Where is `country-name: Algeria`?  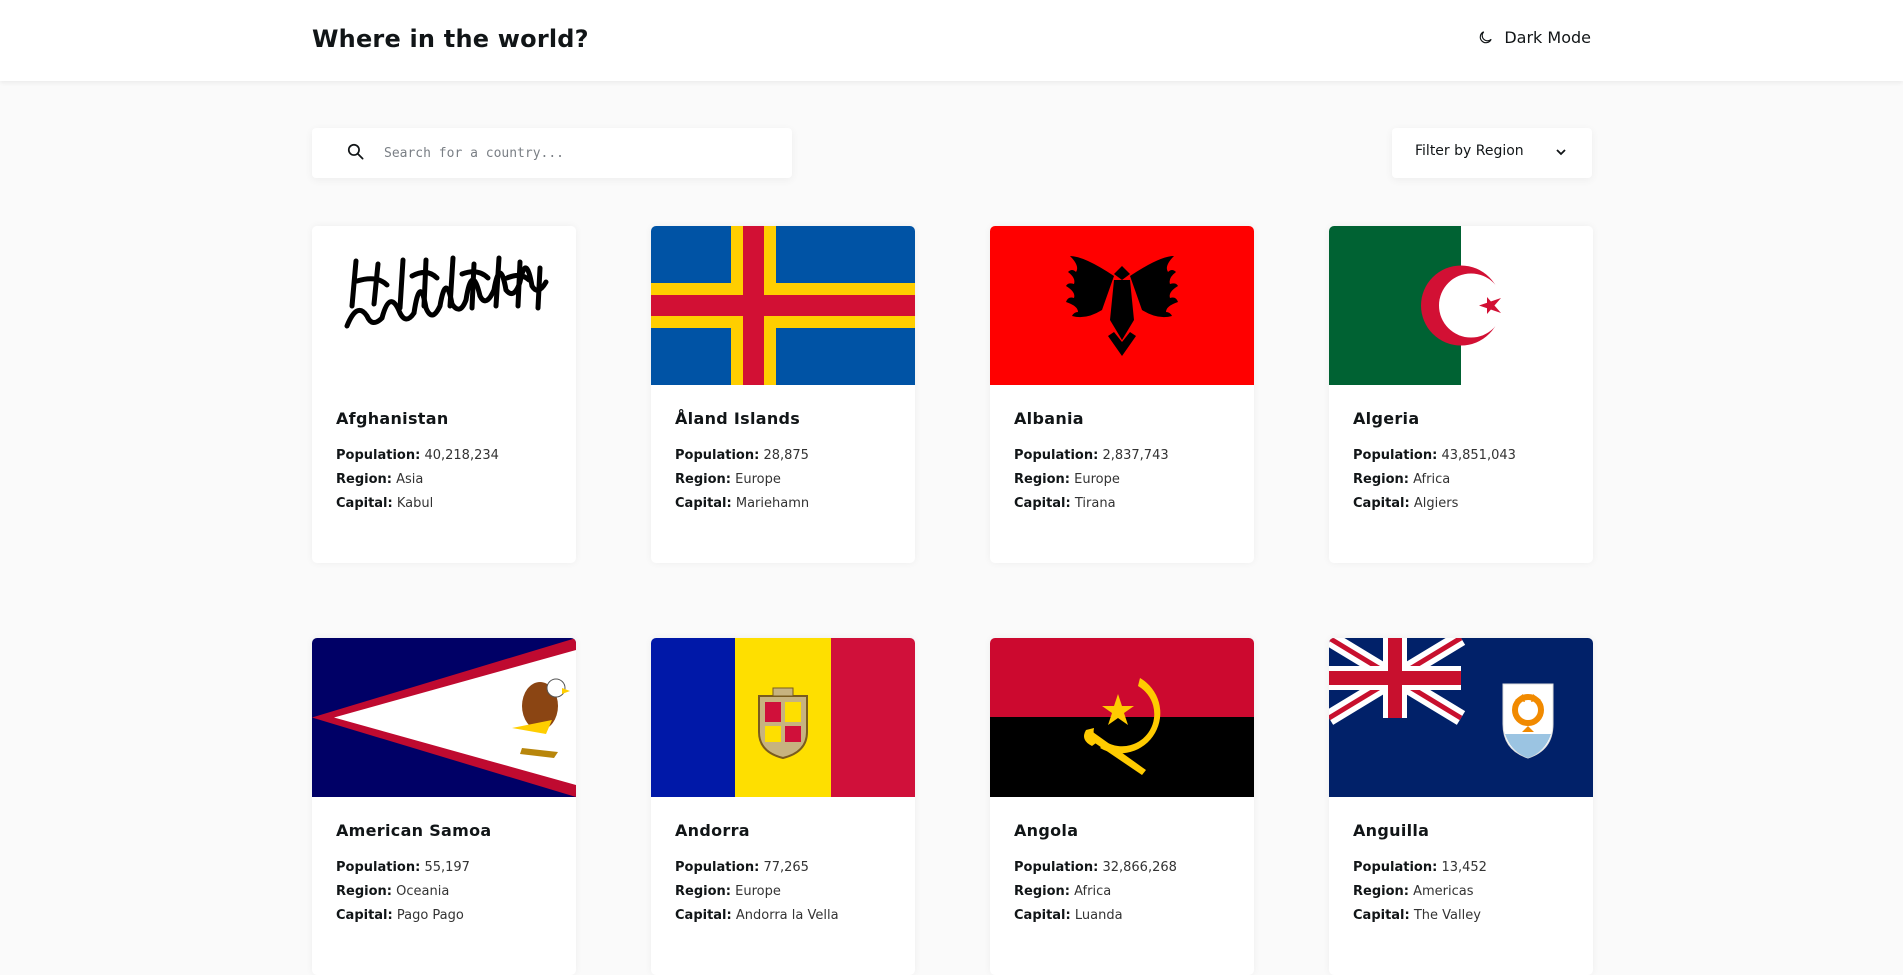
country-name: Algeria is located at coordinates (1386, 418).